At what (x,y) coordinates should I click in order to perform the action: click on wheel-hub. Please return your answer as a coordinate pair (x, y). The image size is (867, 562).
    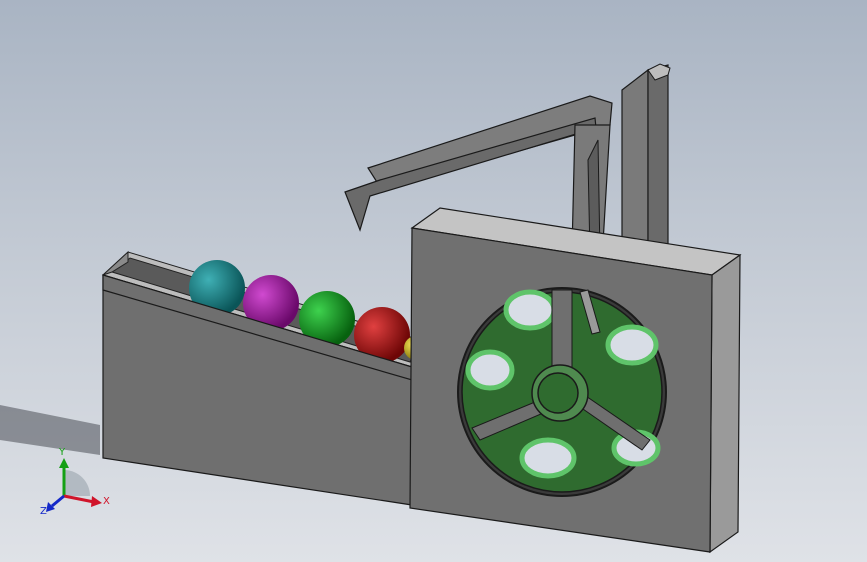
    Looking at the image, I should click on (558, 393).